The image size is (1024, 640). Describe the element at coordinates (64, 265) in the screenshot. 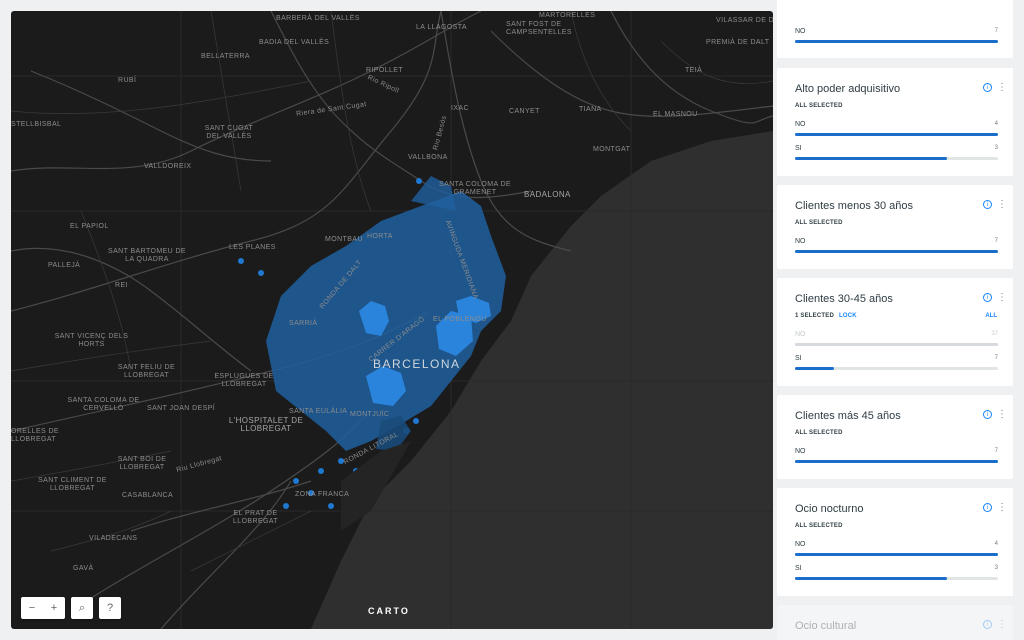

I see `map-label: PALLEJÀ` at that location.